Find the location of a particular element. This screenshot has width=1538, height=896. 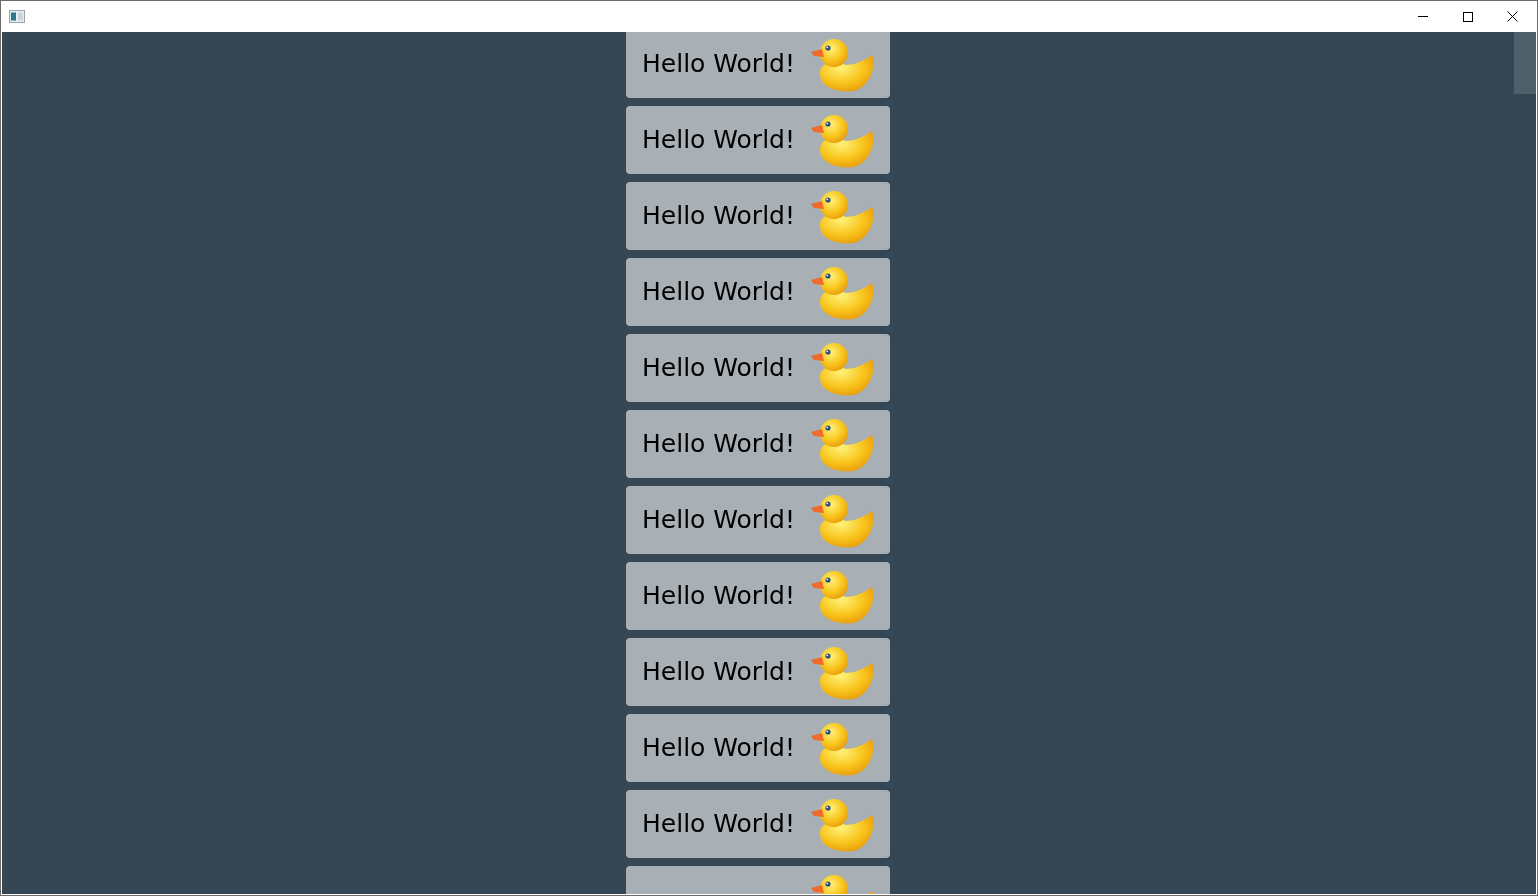

minimize-icon is located at coordinates (1422, 16).